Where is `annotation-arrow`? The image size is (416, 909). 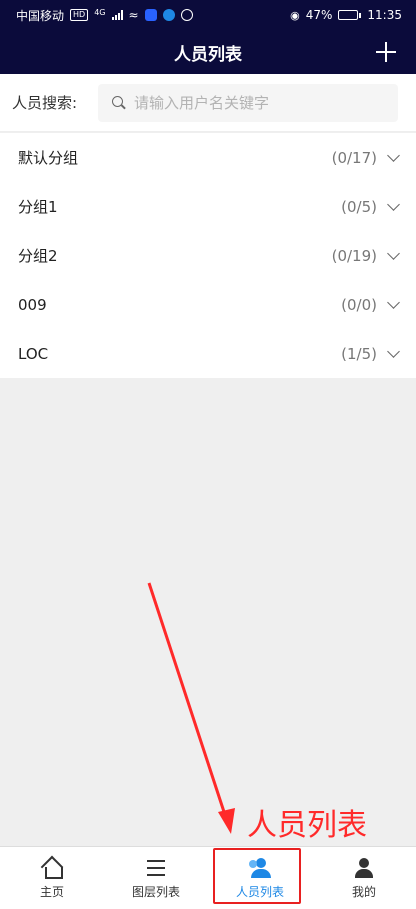
annotation-arrow is located at coordinates (191, 708).